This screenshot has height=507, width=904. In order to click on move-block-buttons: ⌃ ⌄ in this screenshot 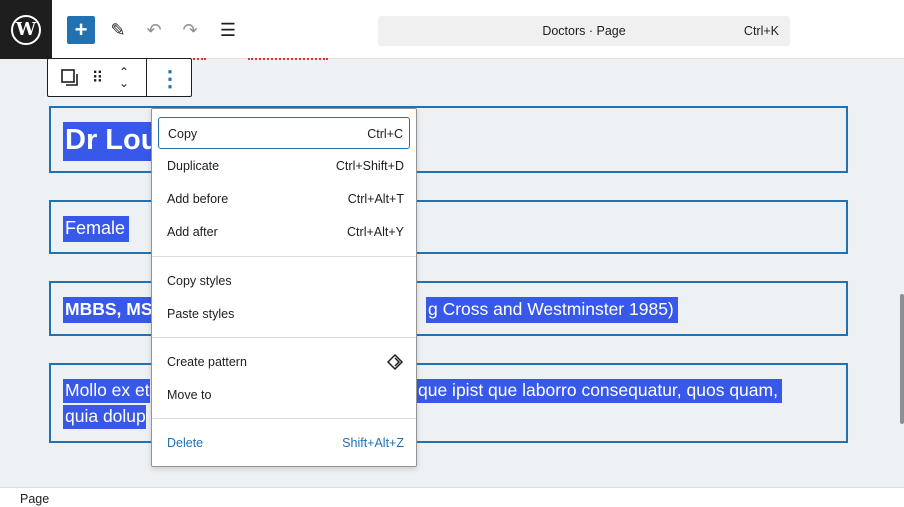, I will do `click(124, 78)`.